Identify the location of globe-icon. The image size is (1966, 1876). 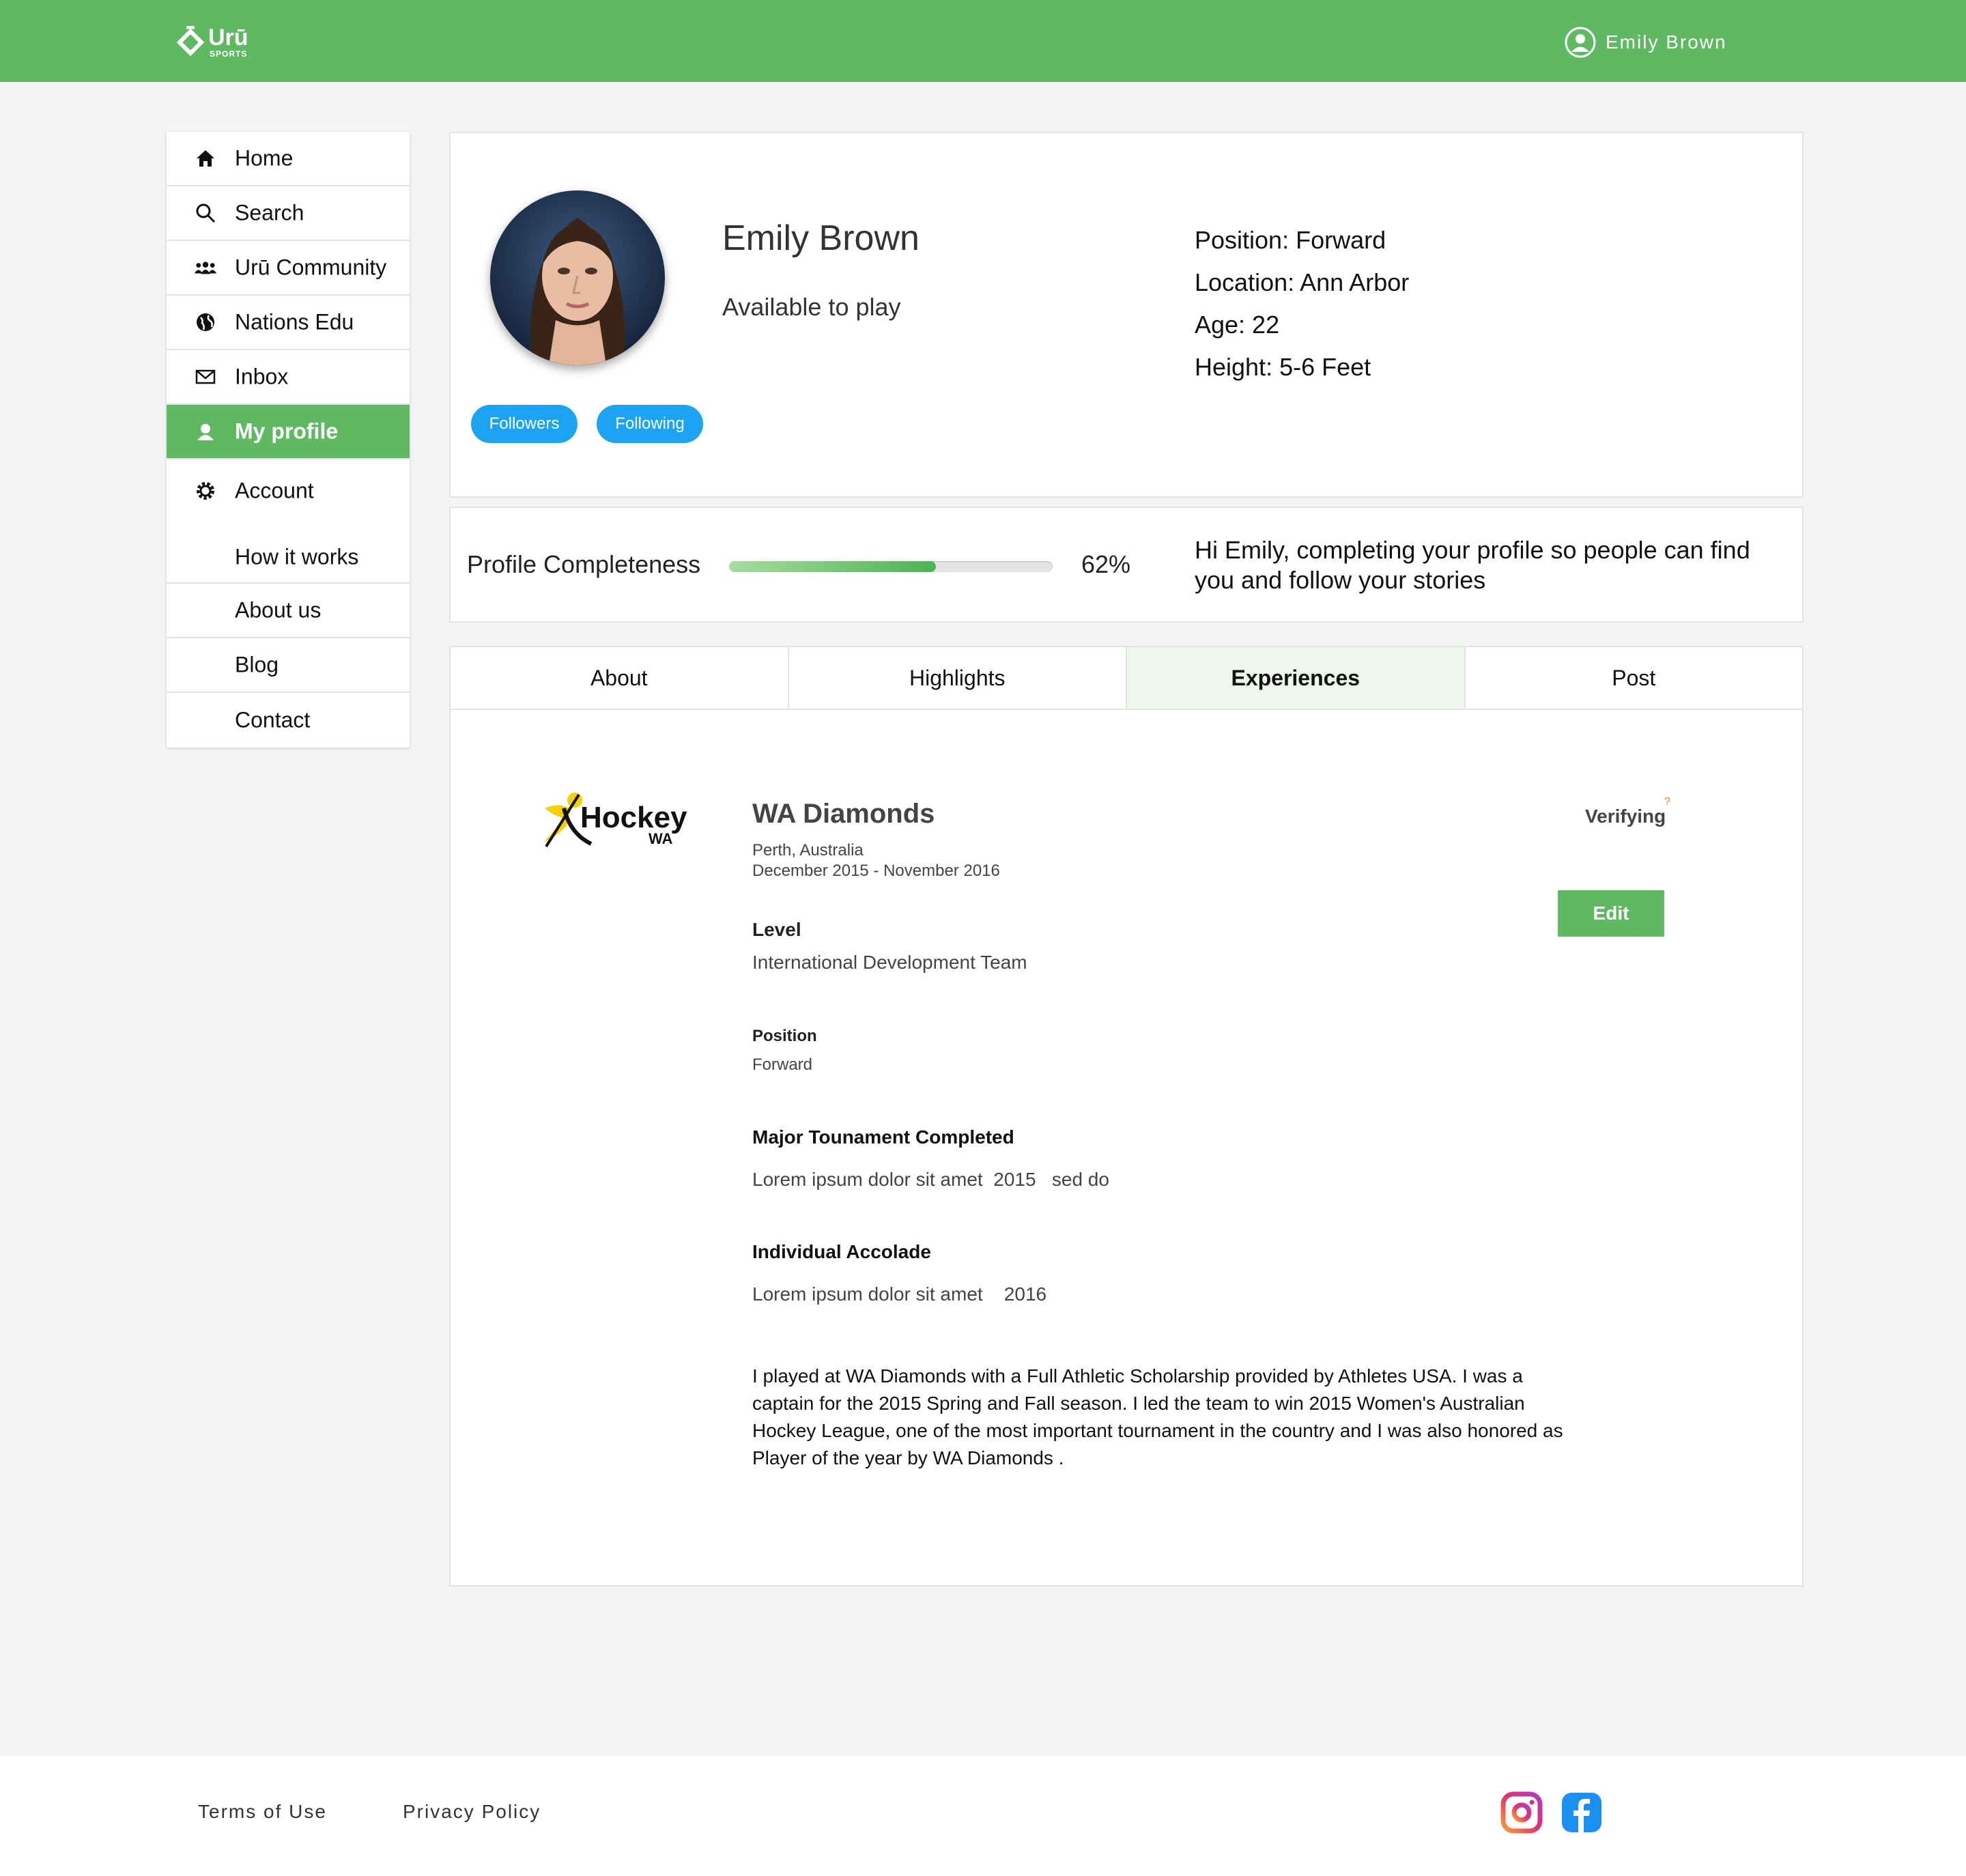
(205, 322).